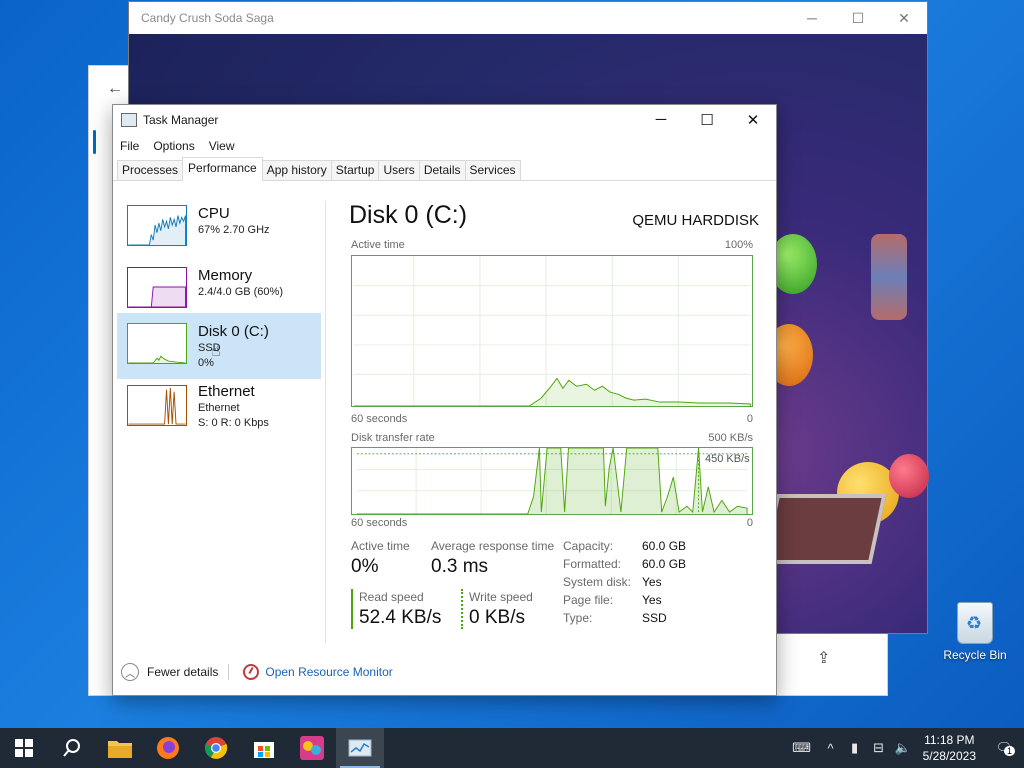 The width and height of the screenshot is (1024, 768). What do you see at coordinates (903, 748) in the screenshot?
I see `volume-muted-icon: 🔈` at bounding box center [903, 748].